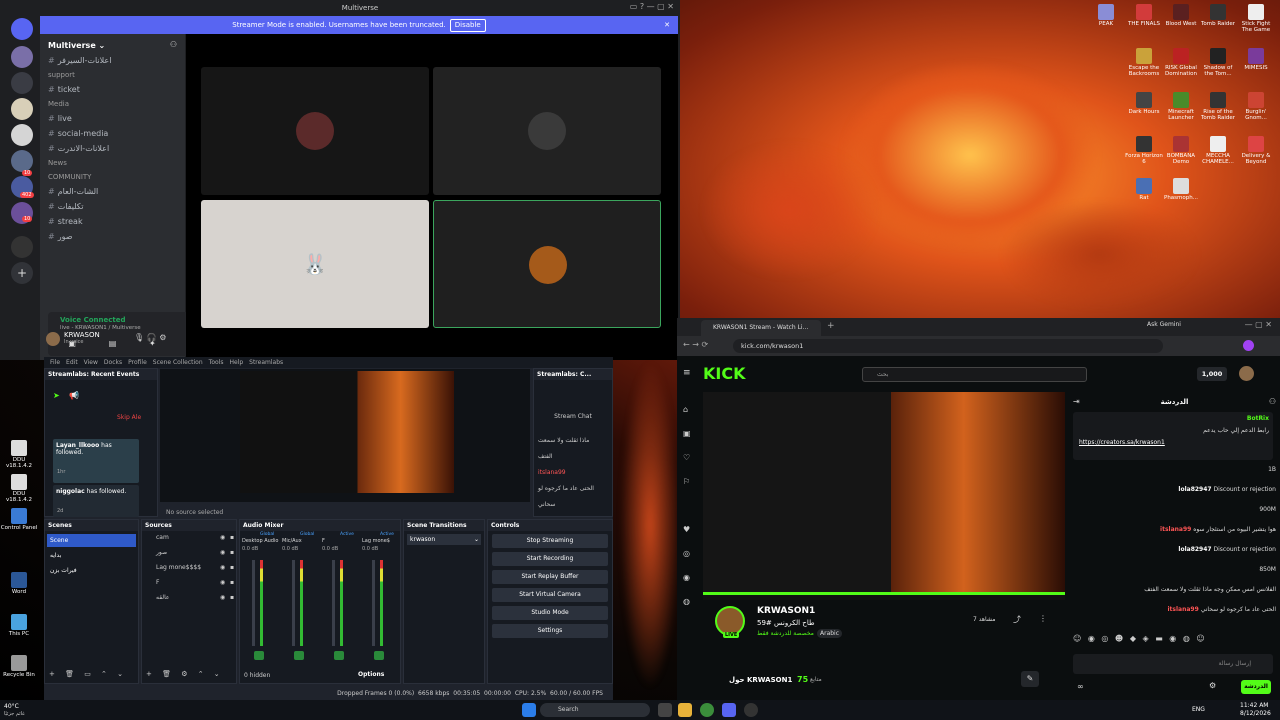 The width and height of the screenshot is (1280, 720). I want to click on control-button: Settings, so click(550, 631).